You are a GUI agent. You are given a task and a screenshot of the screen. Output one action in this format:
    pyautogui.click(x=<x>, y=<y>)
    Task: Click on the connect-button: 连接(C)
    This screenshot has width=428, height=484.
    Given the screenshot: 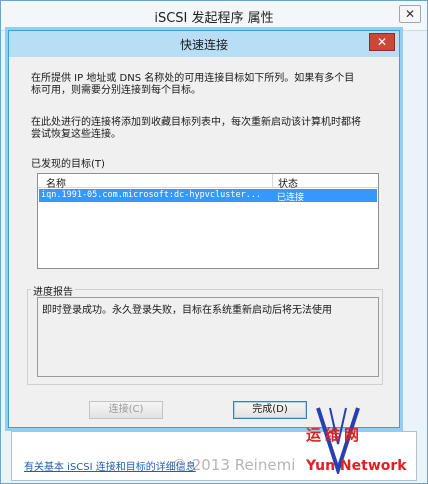 What is the action you would take?
    pyautogui.click(x=126, y=410)
    